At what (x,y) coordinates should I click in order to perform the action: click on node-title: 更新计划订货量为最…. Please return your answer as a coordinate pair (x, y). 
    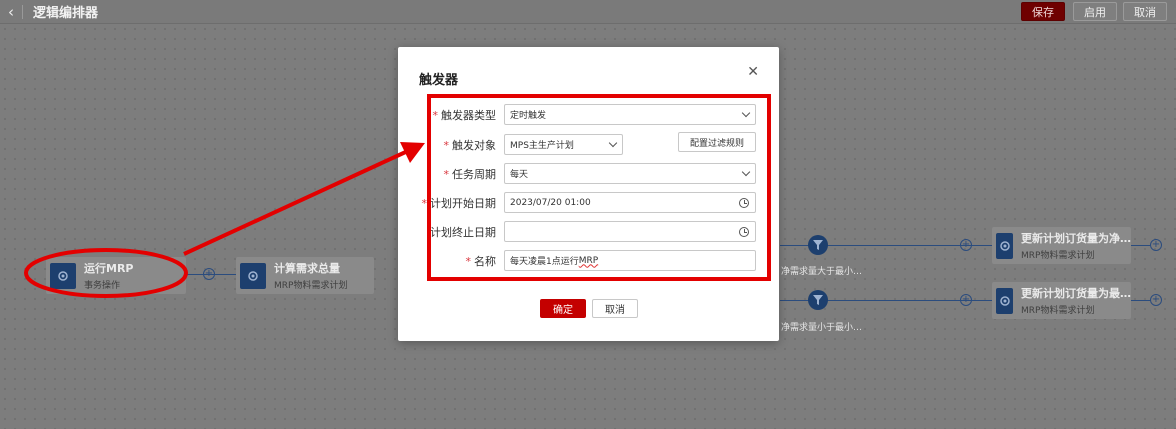
    Looking at the image, I should click on (1076, 293).